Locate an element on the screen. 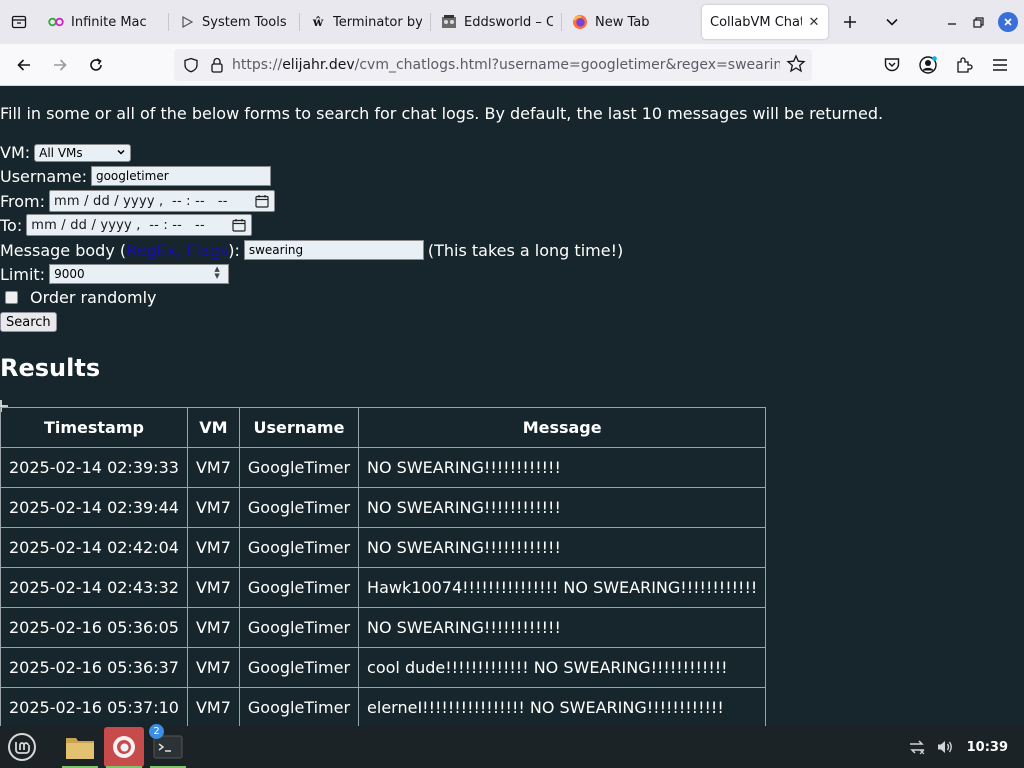  firefox-icon is located at coordinates (580, 22).